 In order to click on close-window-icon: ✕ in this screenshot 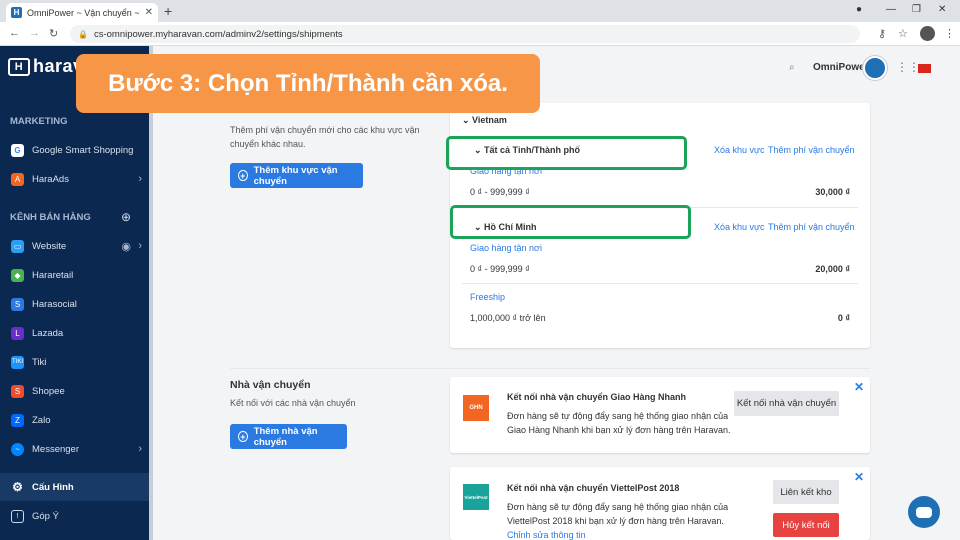, I will do `click(942, 9)`.